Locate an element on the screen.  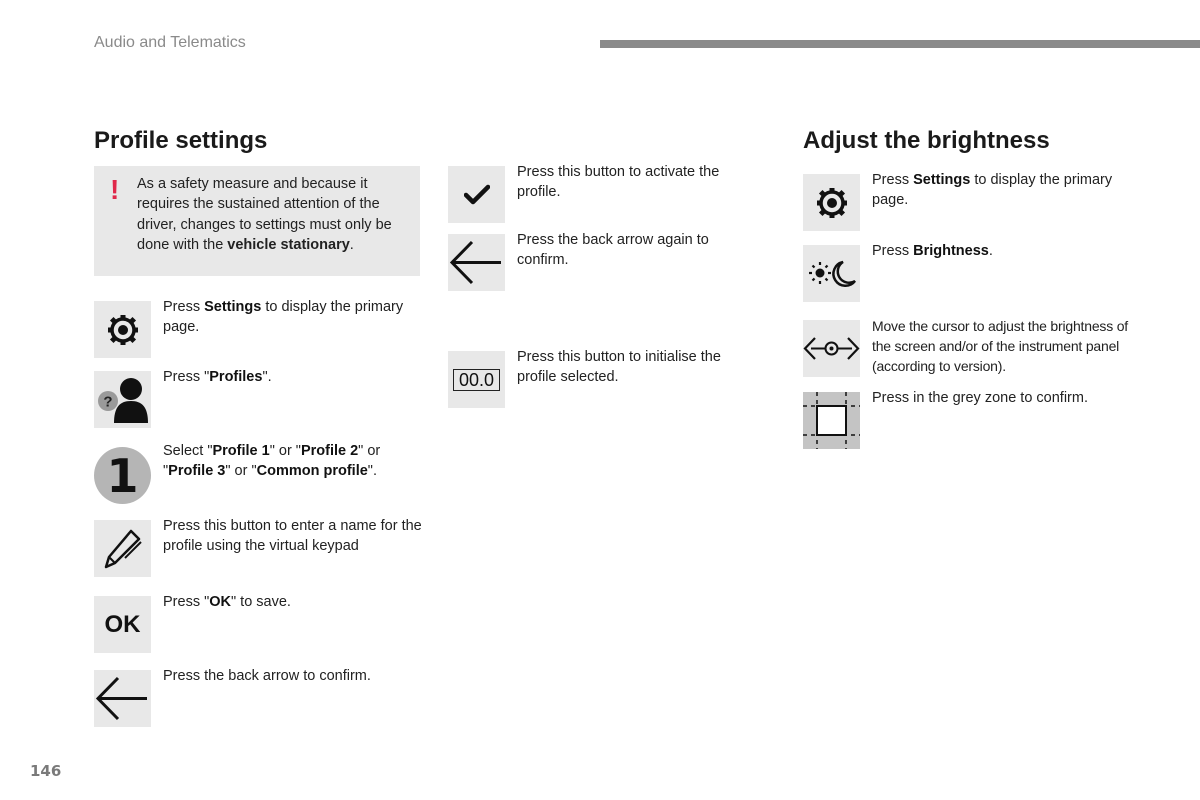
number-1-icon: 1 is located at coordinates (122, 475).